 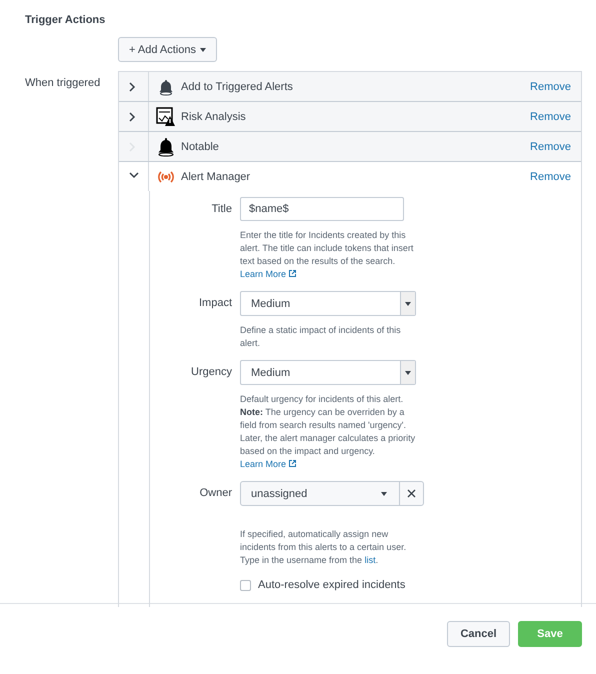 I want to click on list-link: list, so click(x=370, y=560).